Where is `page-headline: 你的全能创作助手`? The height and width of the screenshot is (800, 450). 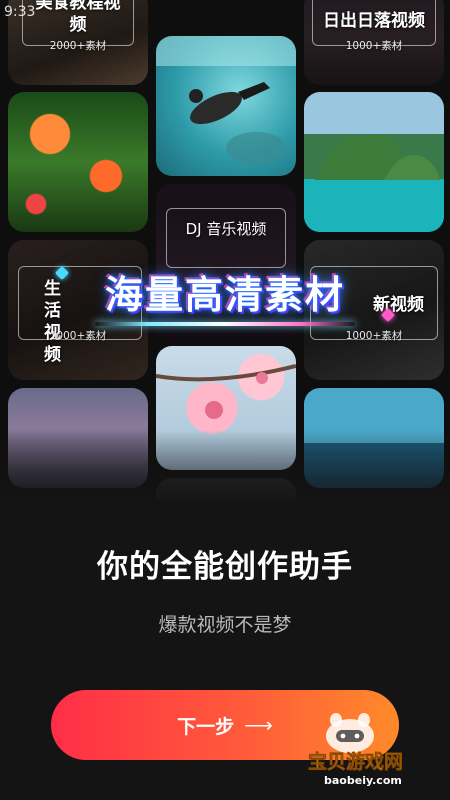 page-headline: 你的全能创作助手 is located at coordinates (225, 567).